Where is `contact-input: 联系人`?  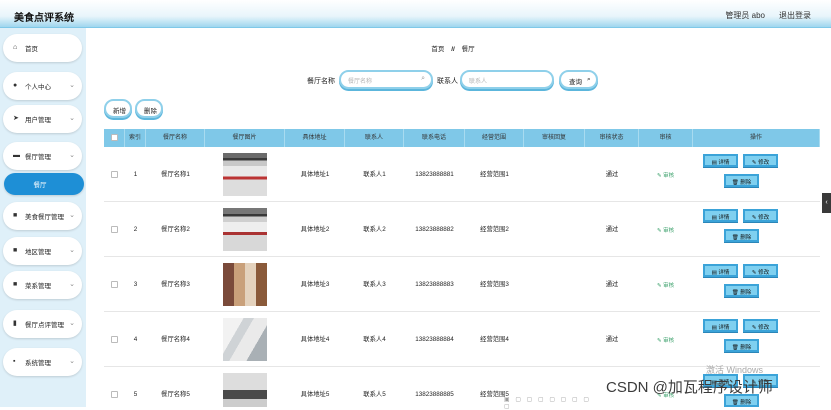
contact-input: 联系人 is located at coordinates (507, 79).